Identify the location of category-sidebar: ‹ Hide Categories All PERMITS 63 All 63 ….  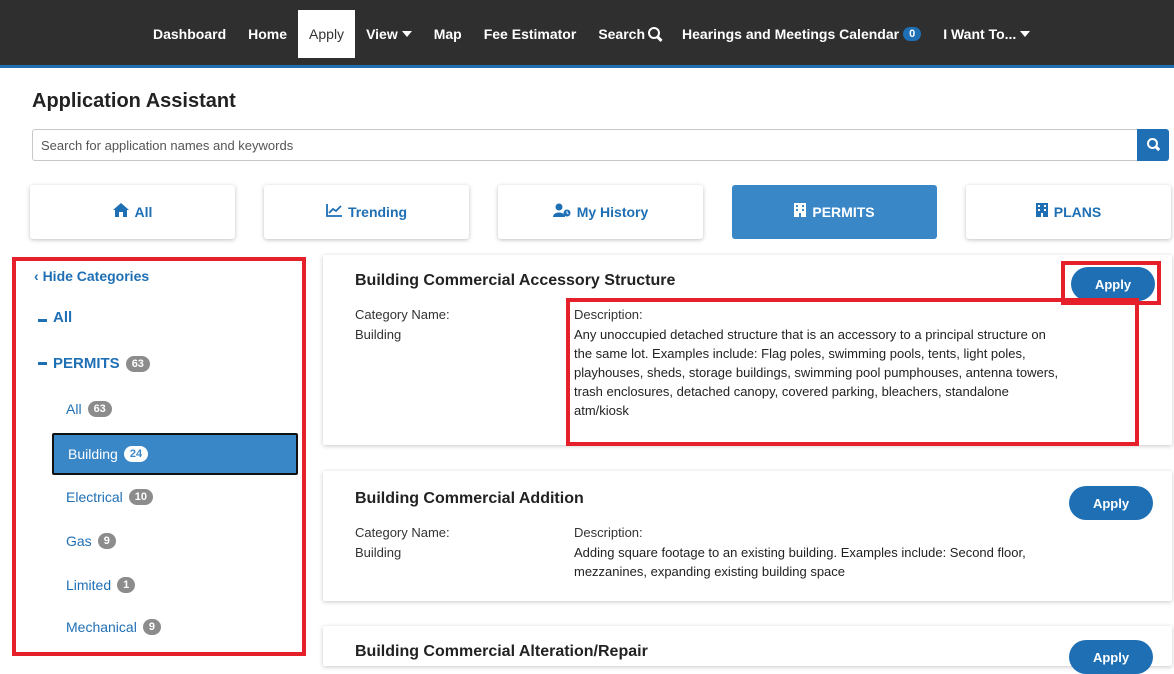
(159, 456).